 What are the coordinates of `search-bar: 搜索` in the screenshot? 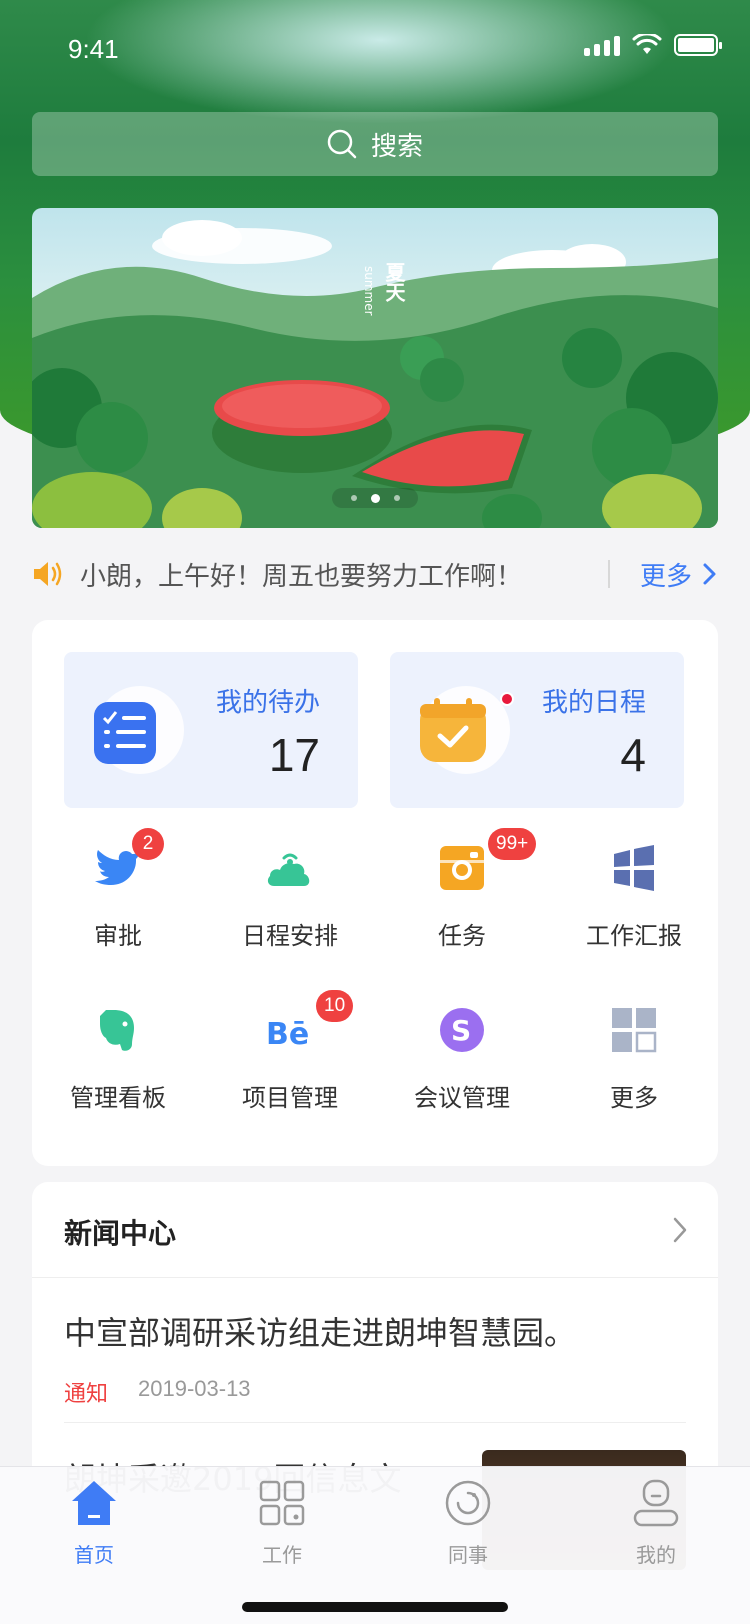 It's located at (375, 144).